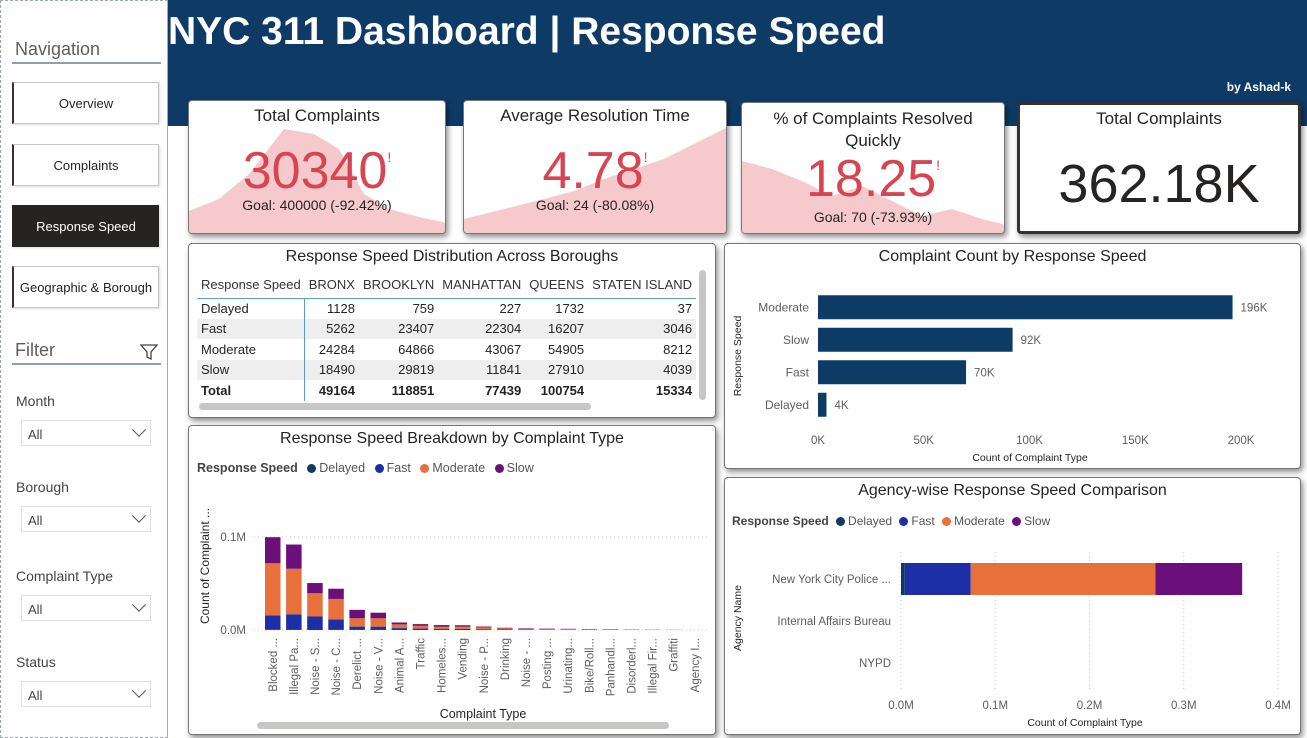 The image size is (1307, 738). I want to click on table-row: Fast 5262 23407 22304 16207 3046, so click(447, 328).